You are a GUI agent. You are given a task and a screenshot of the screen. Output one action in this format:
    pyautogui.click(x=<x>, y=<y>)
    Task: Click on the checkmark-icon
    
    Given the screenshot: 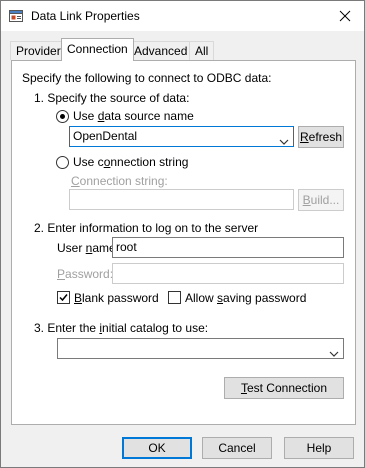 What is the action you would take?
    pyautogui.click(x=63, y=298)
    